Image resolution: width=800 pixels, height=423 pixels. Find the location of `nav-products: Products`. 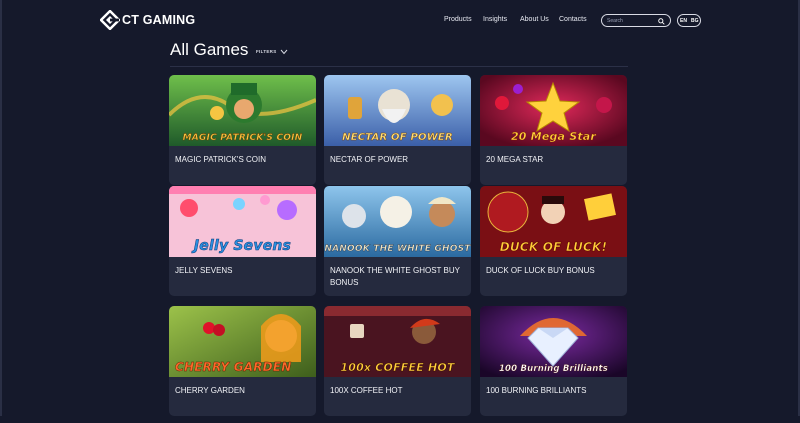

nav-products: Products is located at coordinates (458, 19).